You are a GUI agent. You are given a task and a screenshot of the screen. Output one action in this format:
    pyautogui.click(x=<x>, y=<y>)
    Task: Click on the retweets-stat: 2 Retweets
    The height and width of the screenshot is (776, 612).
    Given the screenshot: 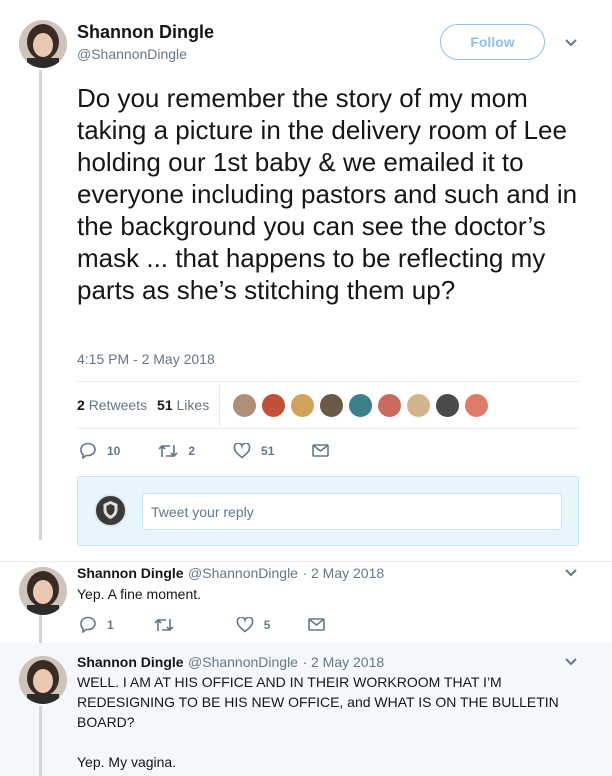 What is the action you would take?
    pyautogui.click(x=112, y=405)
    